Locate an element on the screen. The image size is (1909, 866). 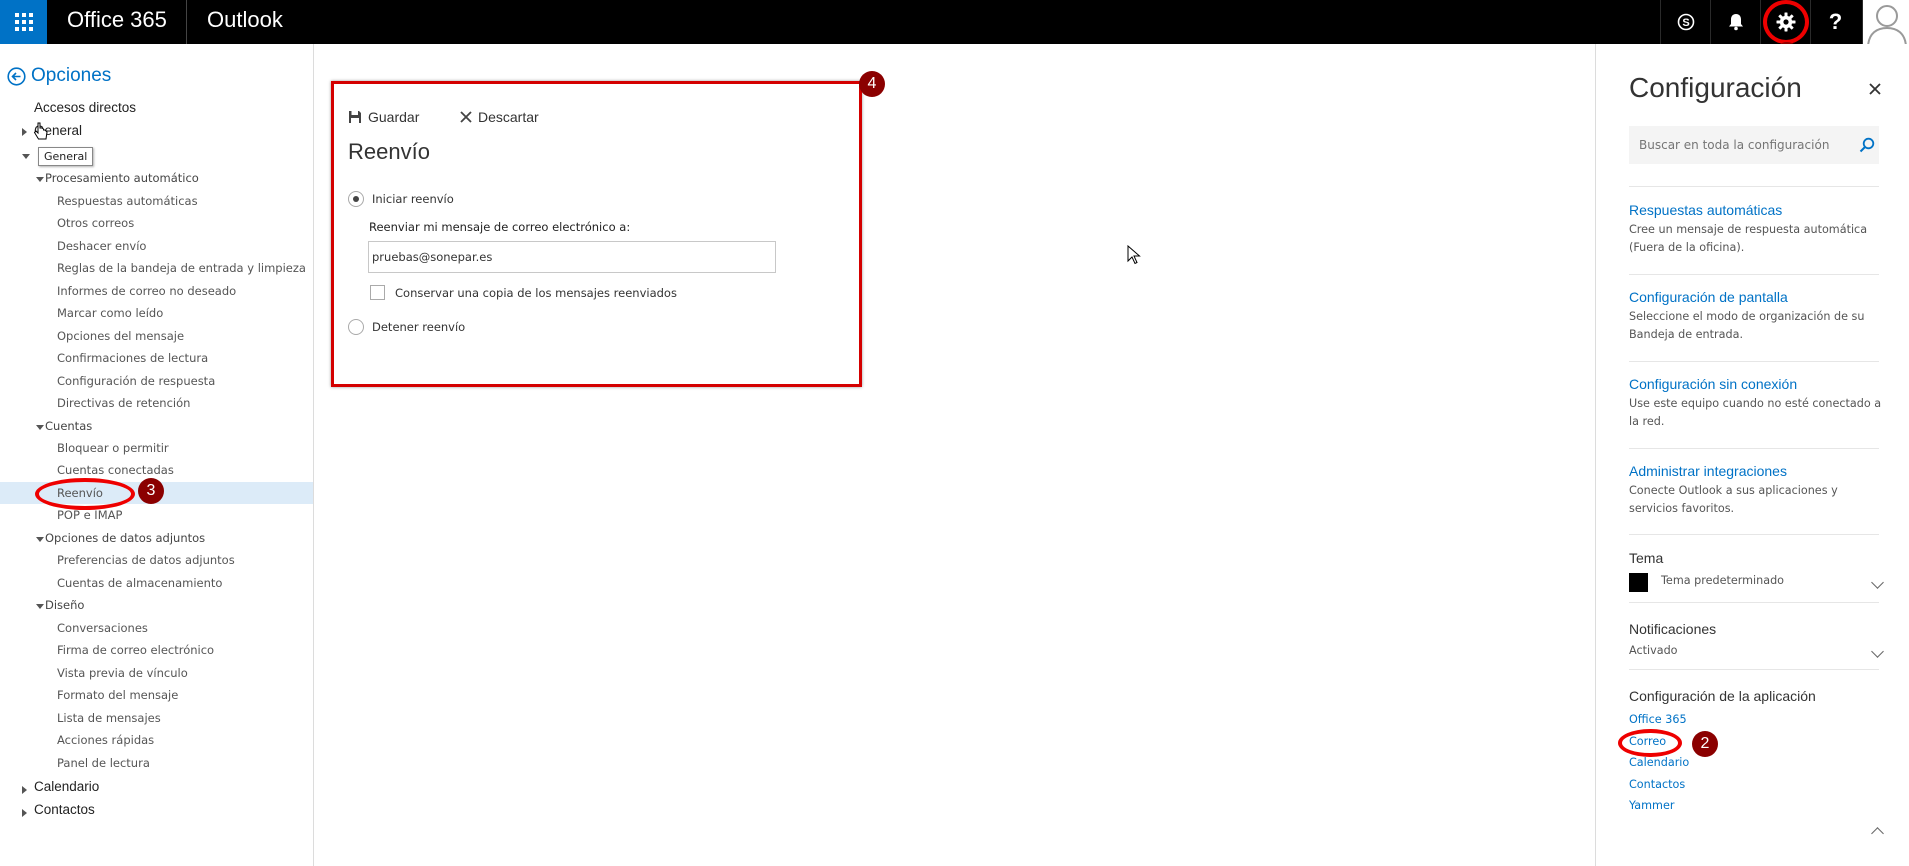
nav-item-email-signature: Firma de correo electrónico is located at coordinates (135, 650).